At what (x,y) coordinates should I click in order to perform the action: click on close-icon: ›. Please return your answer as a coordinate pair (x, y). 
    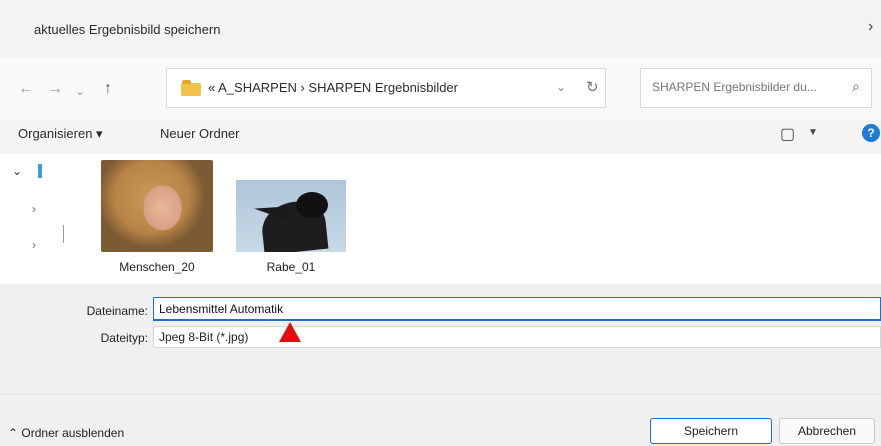
    Looking at the image, I should click on (870, 27).